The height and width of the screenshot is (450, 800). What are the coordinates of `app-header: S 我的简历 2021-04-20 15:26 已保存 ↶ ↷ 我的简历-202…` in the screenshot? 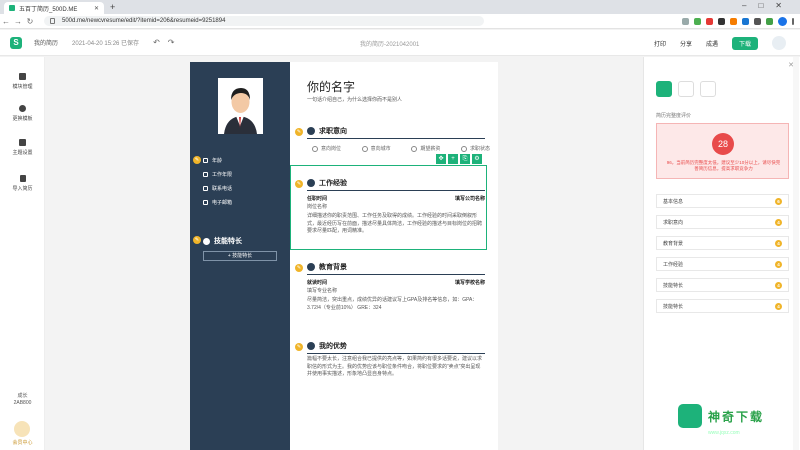 It's located at (400, 43).